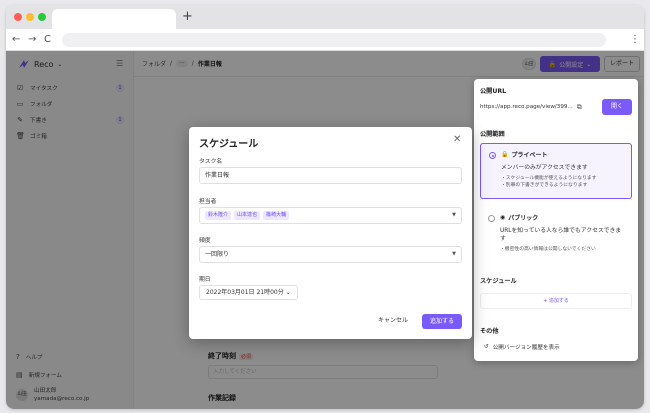  Describe the element at coordinates (505, 154) in the screenshot. I see `lock-icon: 🔒` at that location.